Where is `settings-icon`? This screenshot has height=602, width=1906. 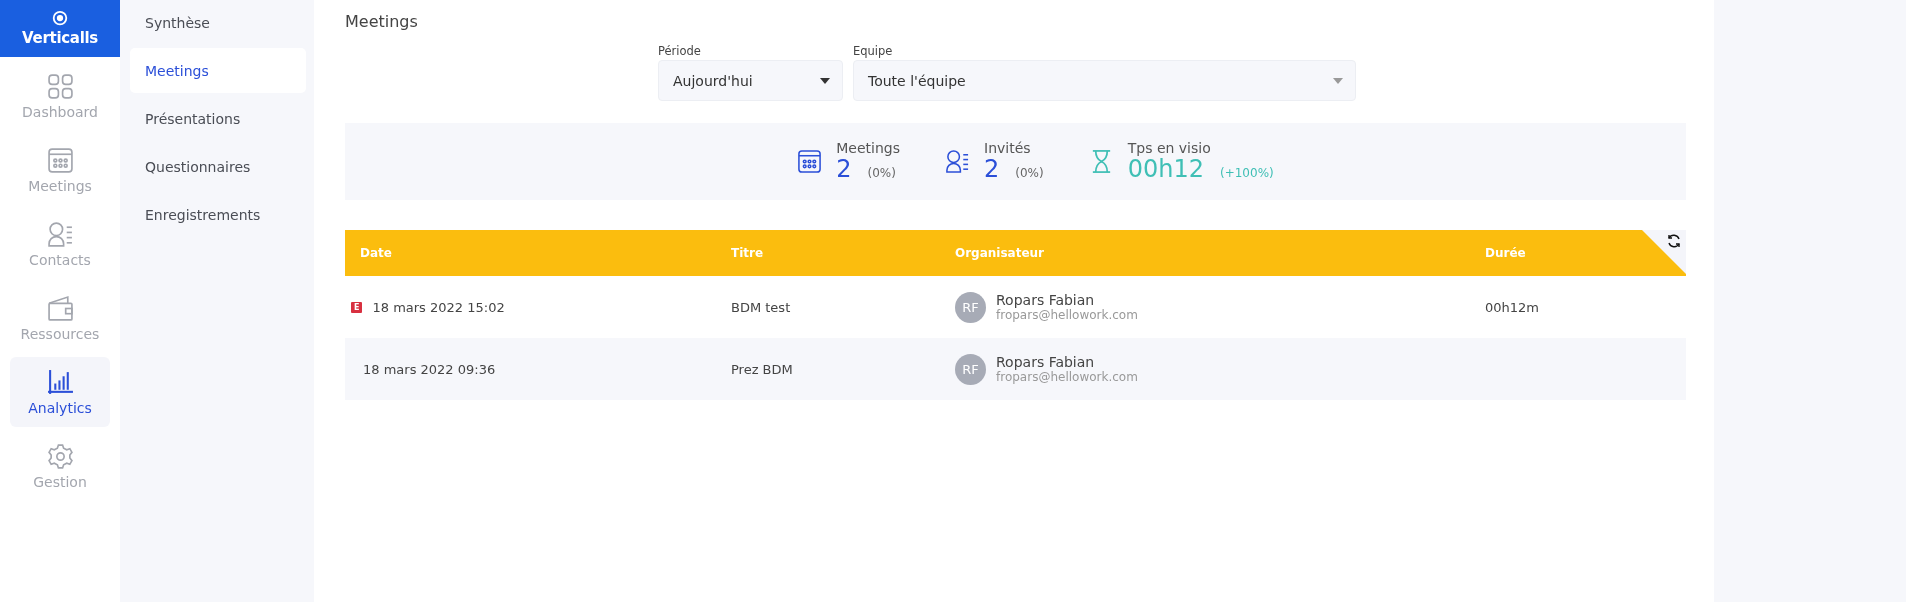
settings-icon is located at coordinates (60, 456).